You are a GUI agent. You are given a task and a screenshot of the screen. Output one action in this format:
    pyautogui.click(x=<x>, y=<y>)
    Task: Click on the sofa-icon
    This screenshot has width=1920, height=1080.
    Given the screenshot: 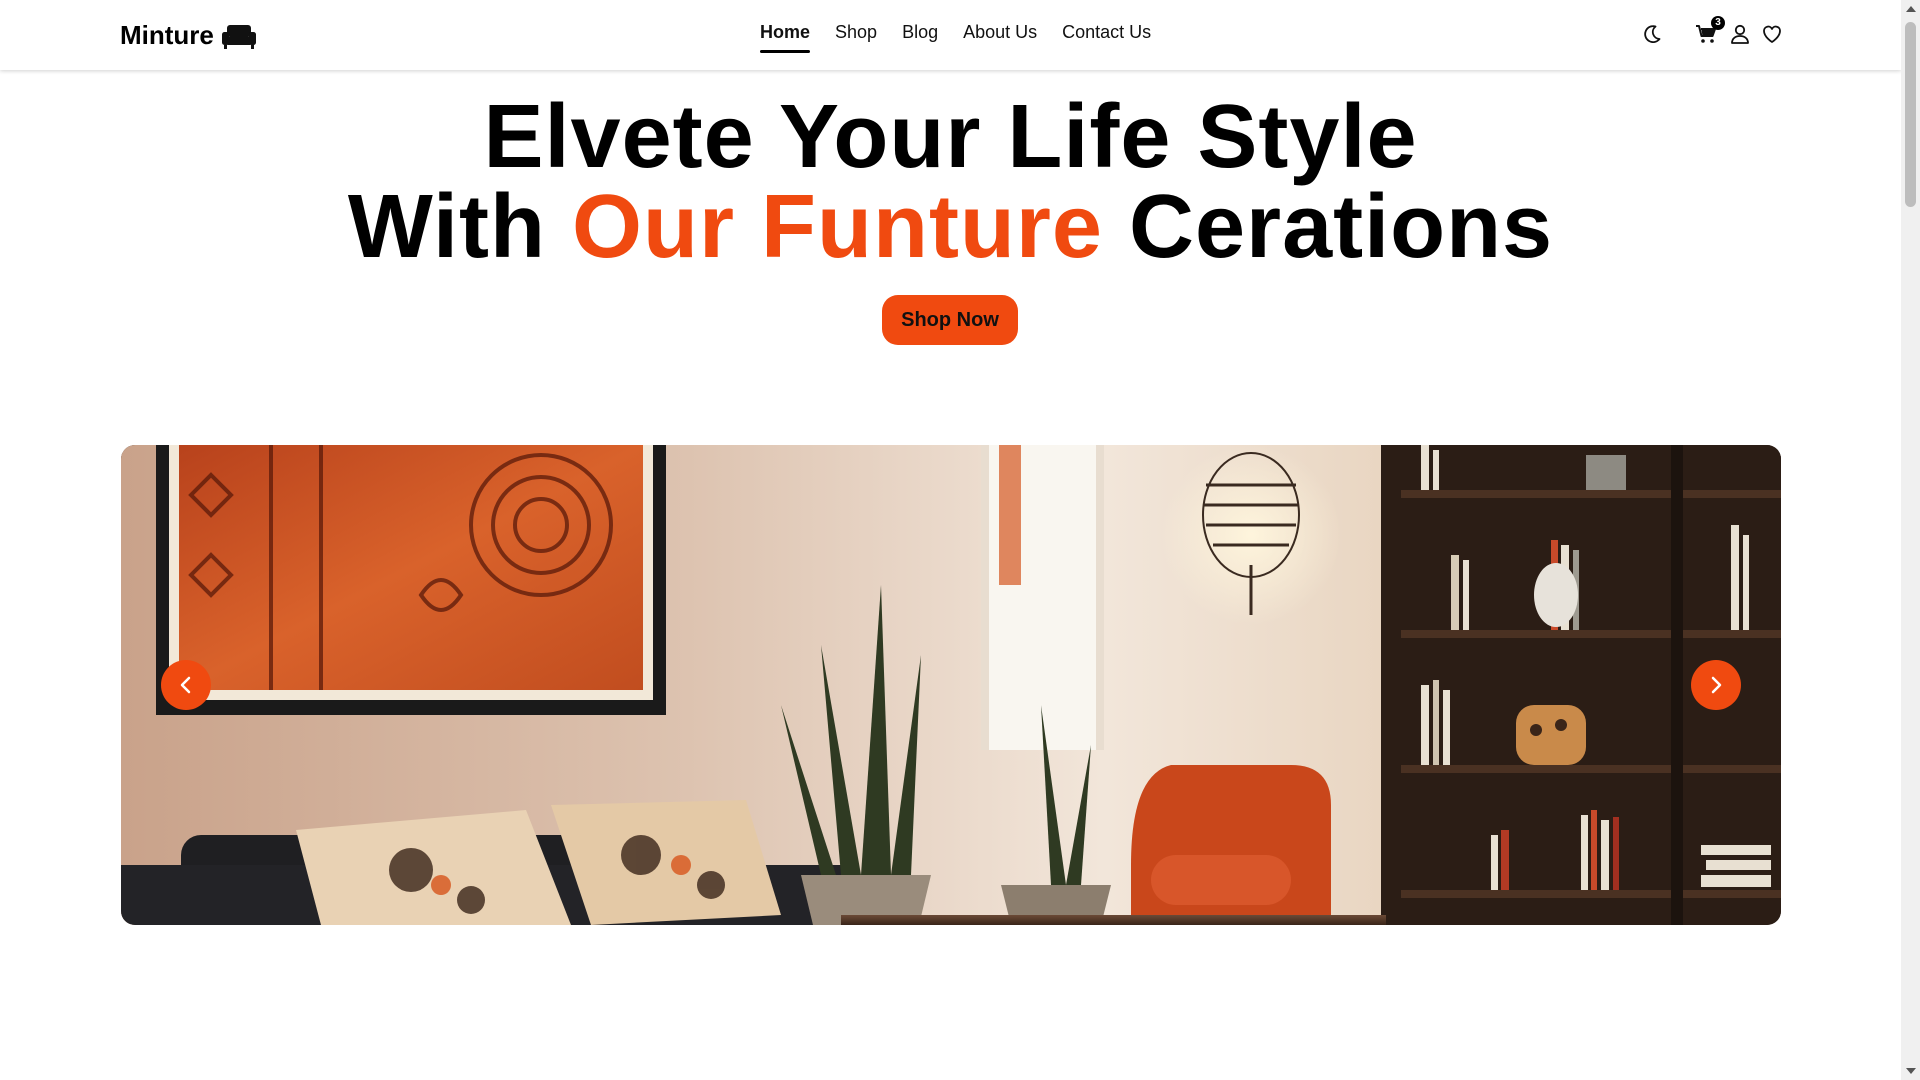 What is the action you would take?
    pyautogui.click(x=238, y=36)
    